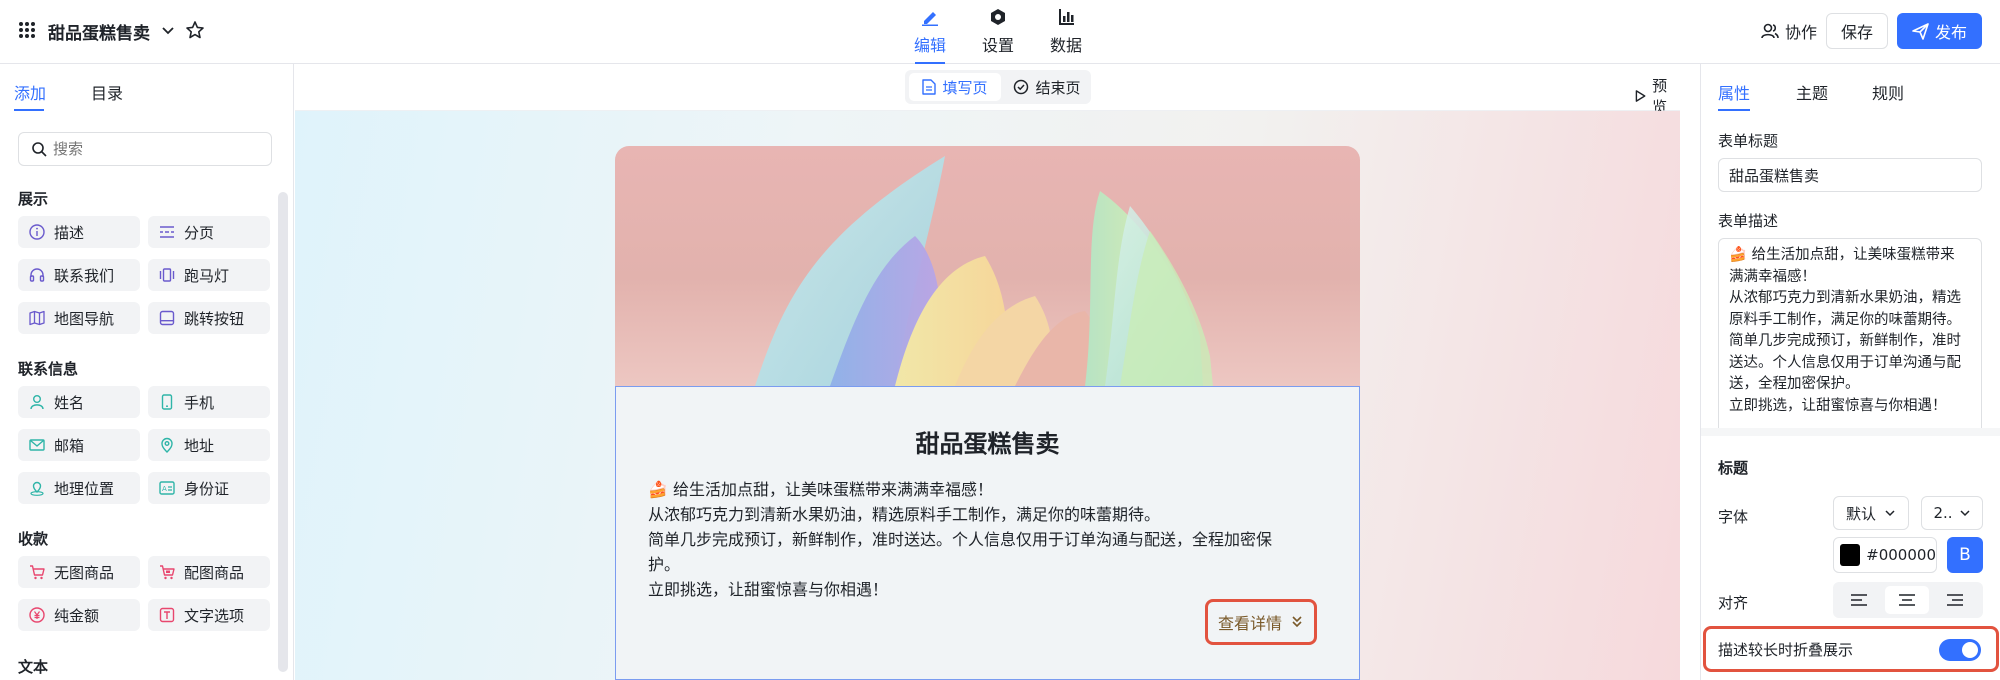 The width and height of the screenshot is (2000, 680). What do you see at coordinates (965, 87) in the screenshot?
I see `tab-fill-page-label: 填写页` at bounding box center [965, 87].